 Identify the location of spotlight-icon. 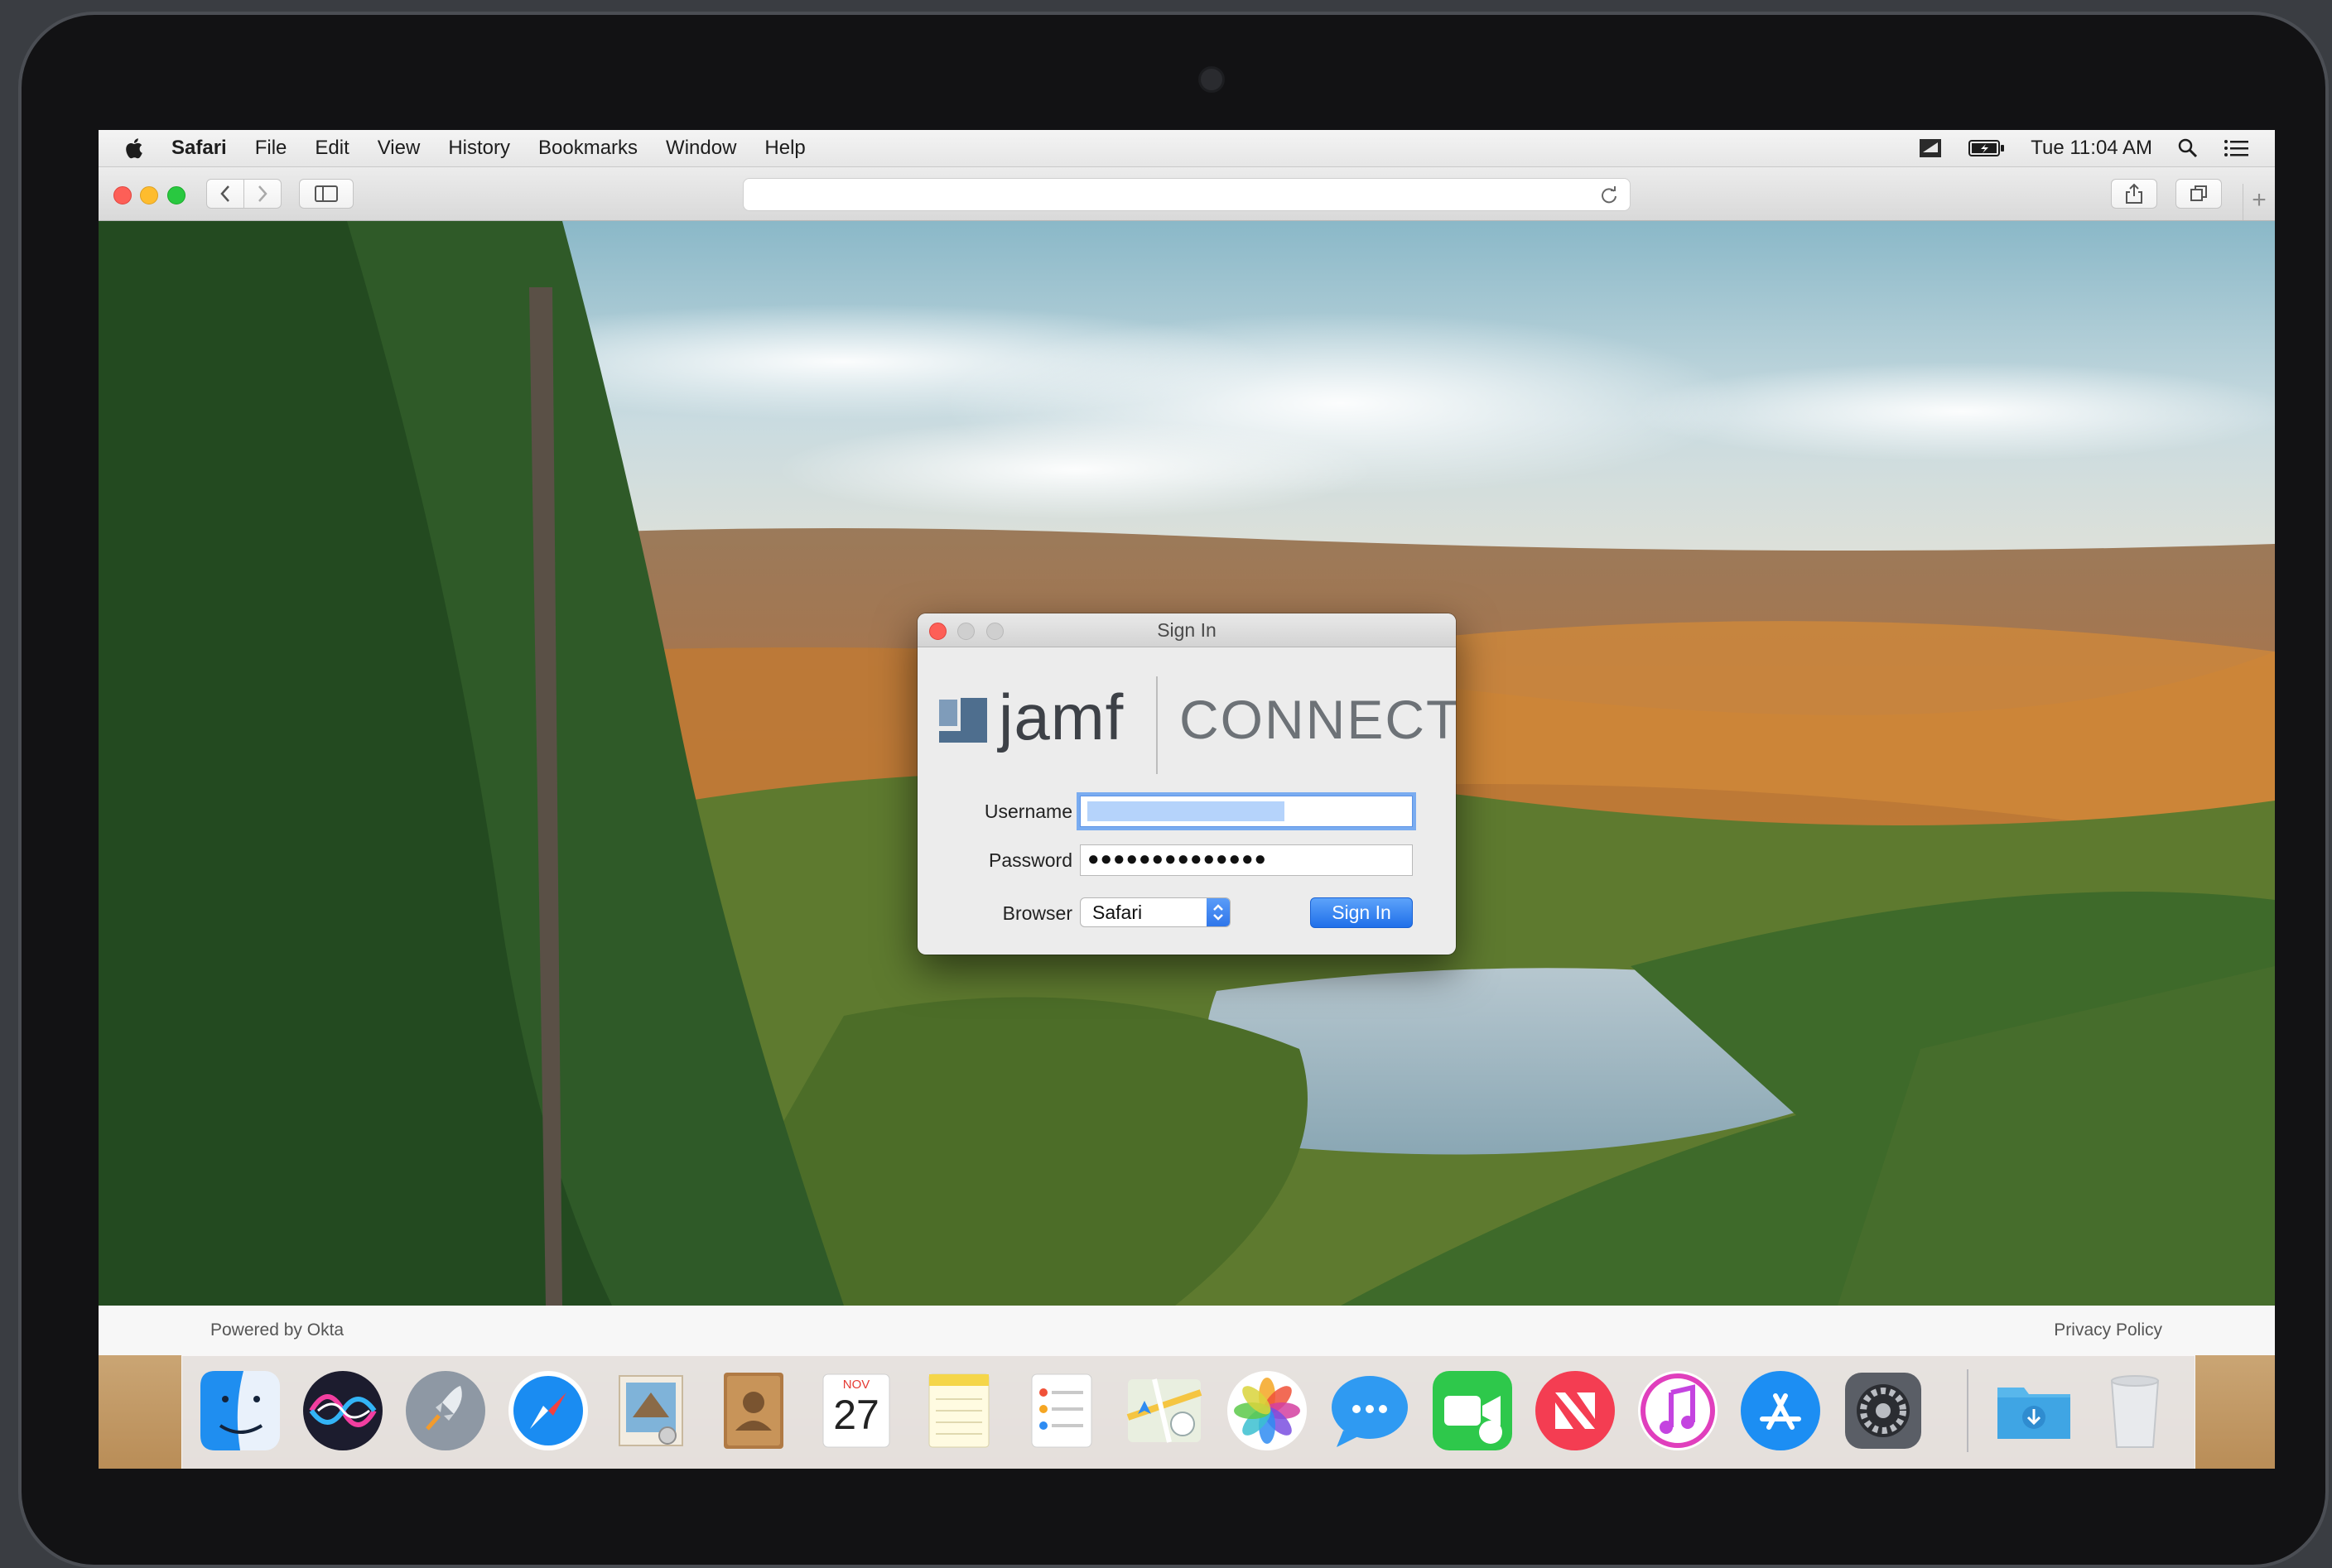
(2188, 148).